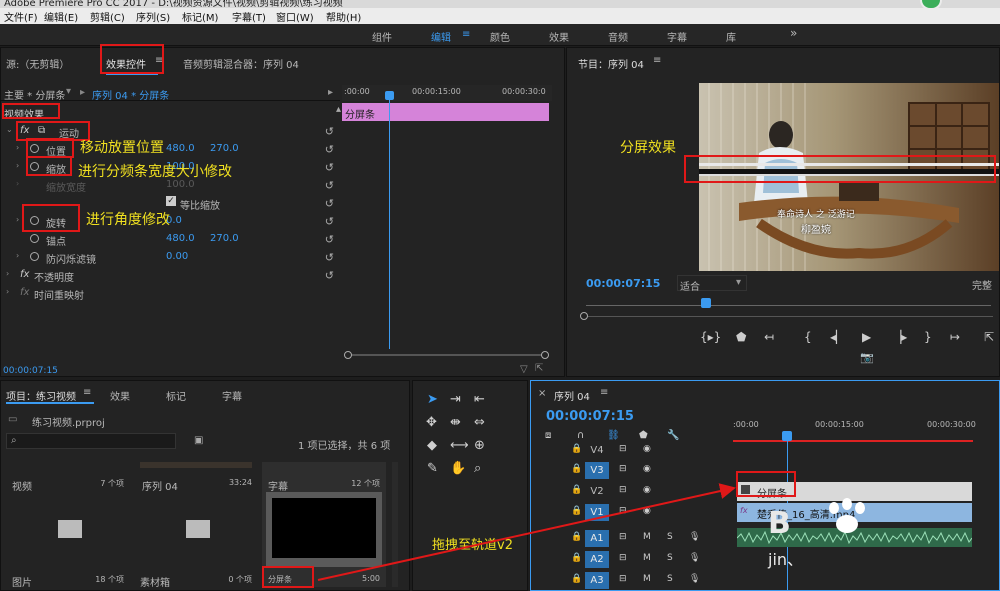 This screenshot has width=1000, height=591. What do you see at coordinates (847, 515) in the screenshot?
I see `paw-icon` at bounding box center [847, 515].